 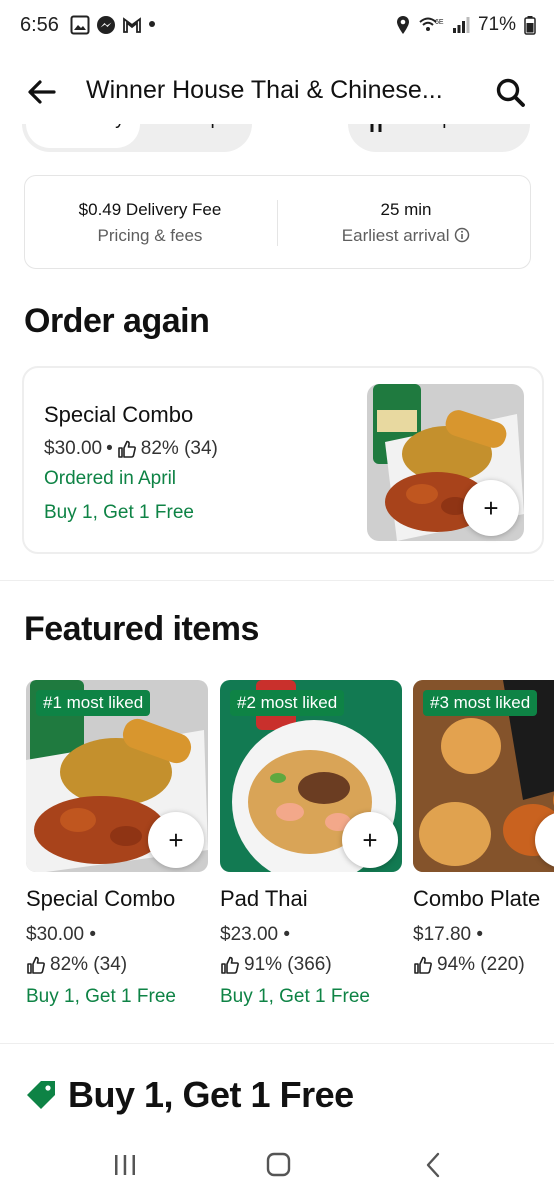 What do you see at coordinates (119, 512) in the screenshot?
I see `order-again-promo: Buy 1, Get 1 Free` at bounding box center [119, 512].